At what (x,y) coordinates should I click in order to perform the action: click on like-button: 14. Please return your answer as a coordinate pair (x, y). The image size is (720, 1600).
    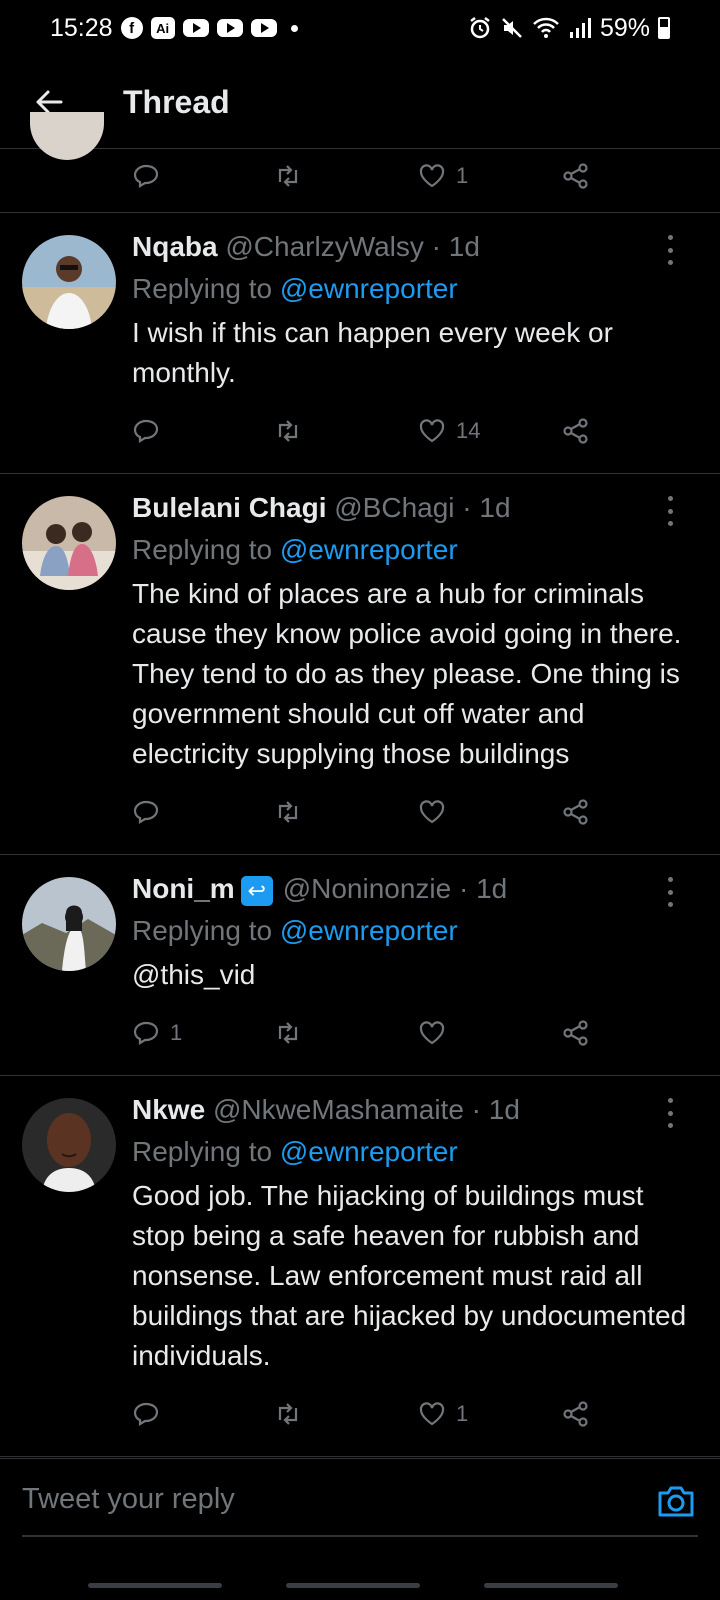
    Looking at the image, I should click on (449, 431).